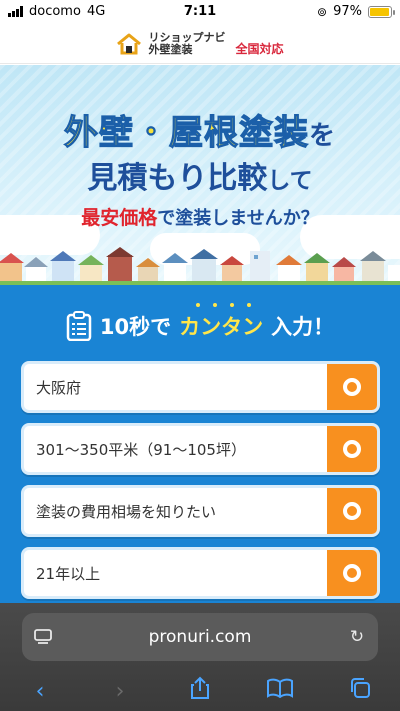 The height and width of the screenshot is (711, 400). I want to click on form-title: 10秒で カンタン 入力！, so click(200, 326).